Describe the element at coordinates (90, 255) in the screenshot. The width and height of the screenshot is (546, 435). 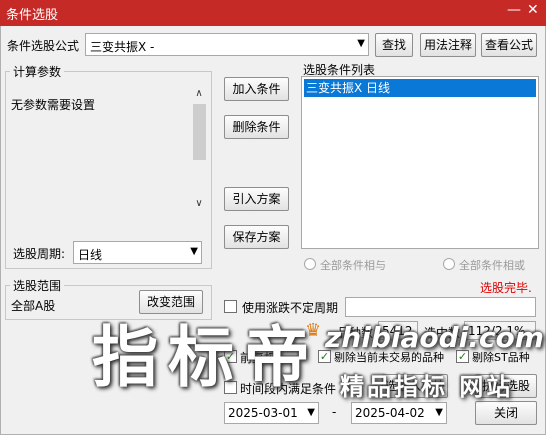
I see `period-value: 日线` at that location.